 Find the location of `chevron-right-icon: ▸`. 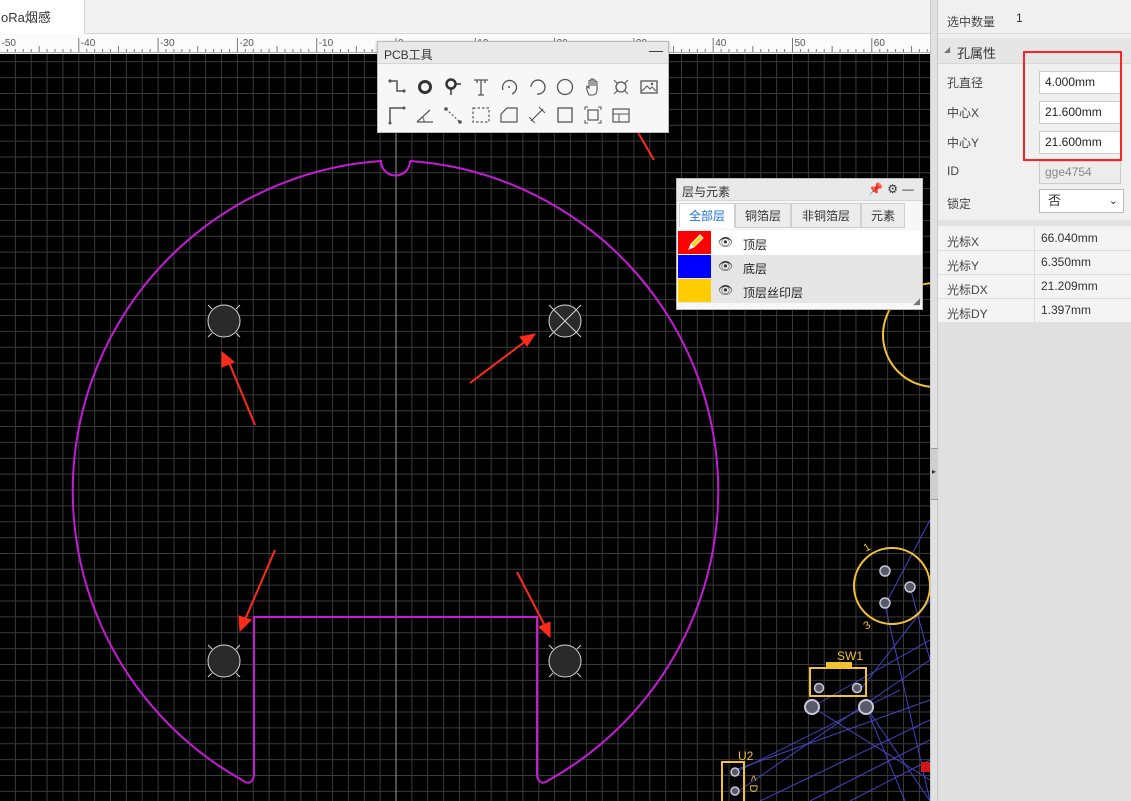

chevron-right-icon: ▸ is located at coordinates (934, 471).